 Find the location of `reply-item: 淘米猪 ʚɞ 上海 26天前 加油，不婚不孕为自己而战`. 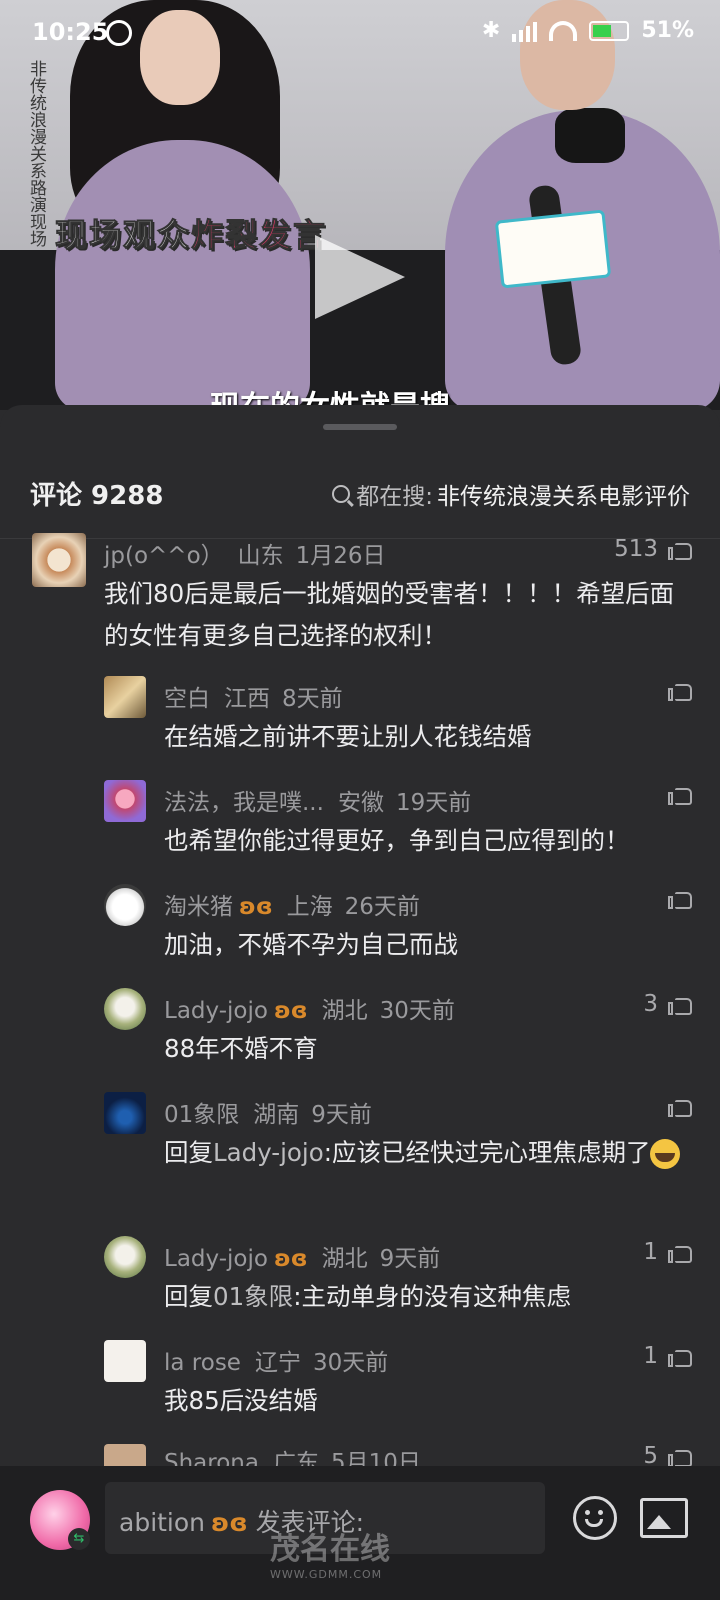

reply-item: 淘米猪 ʚɞ 上海 26天前 加油，不婚不孕为自己而战 is located at coordinates (360, 929).